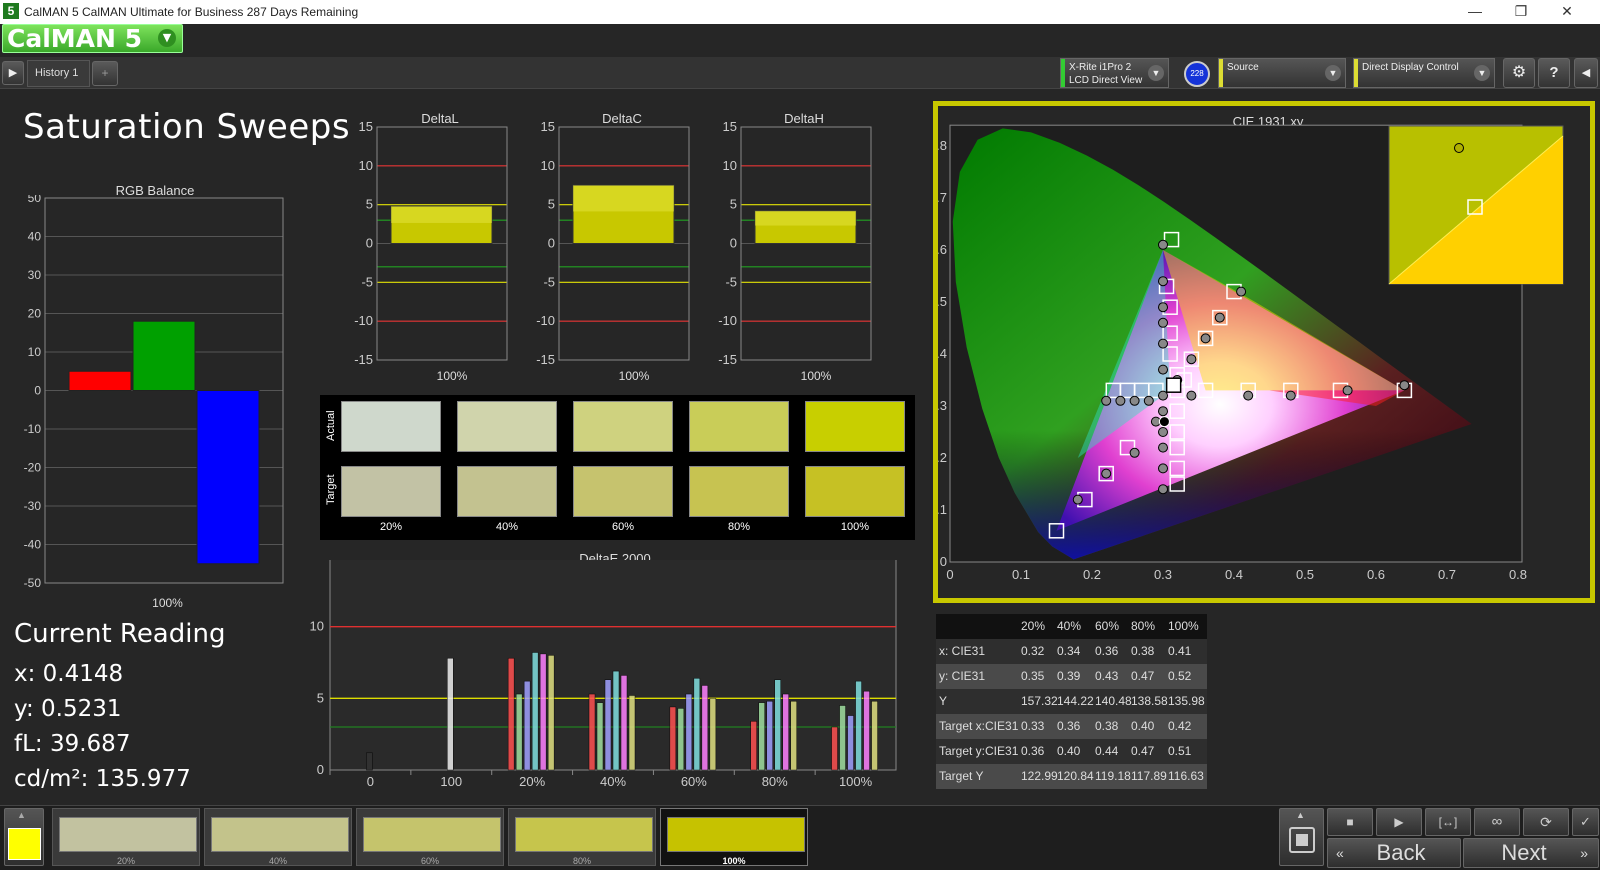 The image size is (1600, 870). What do you see at coordinates (1039, 701) in the screenshot?
I see `table-cell: 157.32` at bounding box center [1039, 701].